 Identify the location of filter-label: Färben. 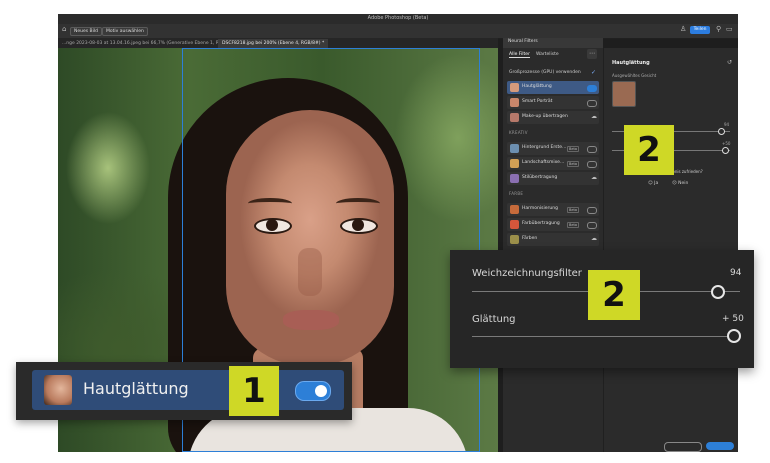
(530, 238).